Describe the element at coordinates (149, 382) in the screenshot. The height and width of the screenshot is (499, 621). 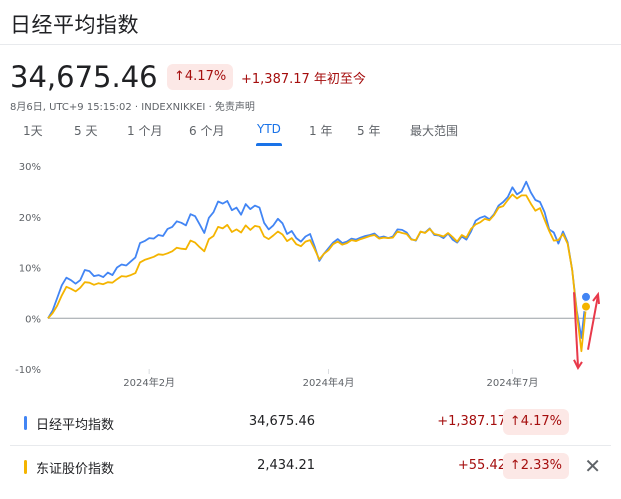
I see `x-tick-label: 2024年2月` at that location.